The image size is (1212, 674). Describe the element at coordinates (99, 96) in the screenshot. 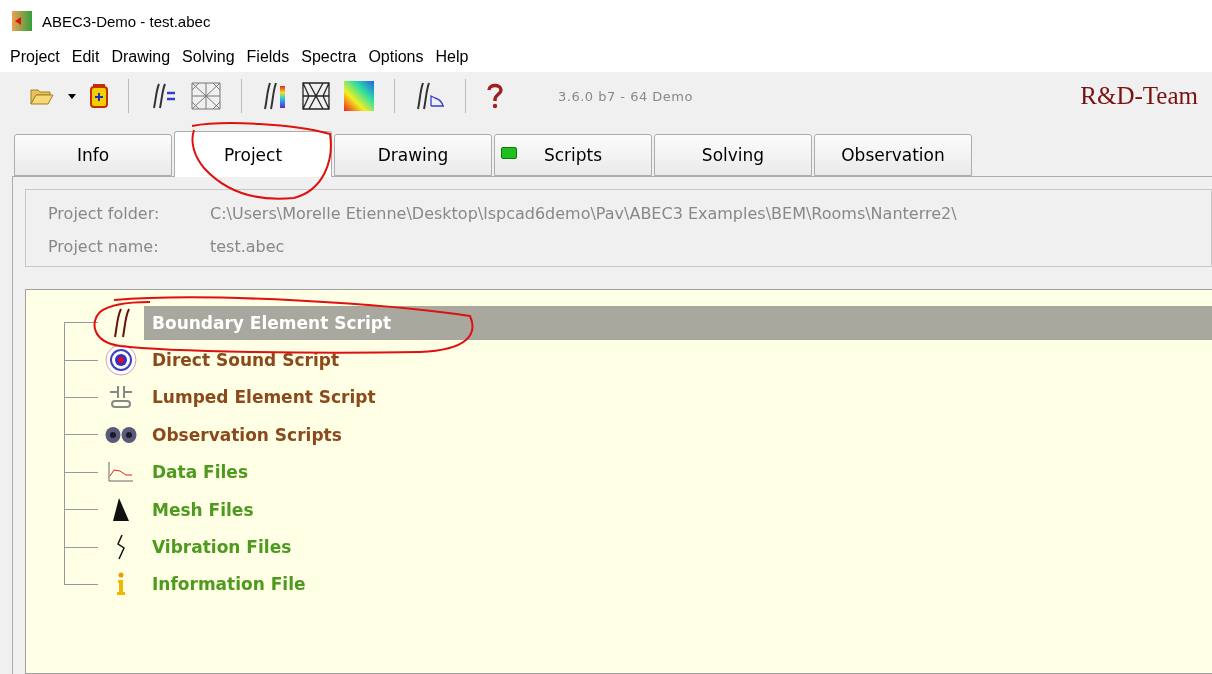

I see `jar-icon` at that location.